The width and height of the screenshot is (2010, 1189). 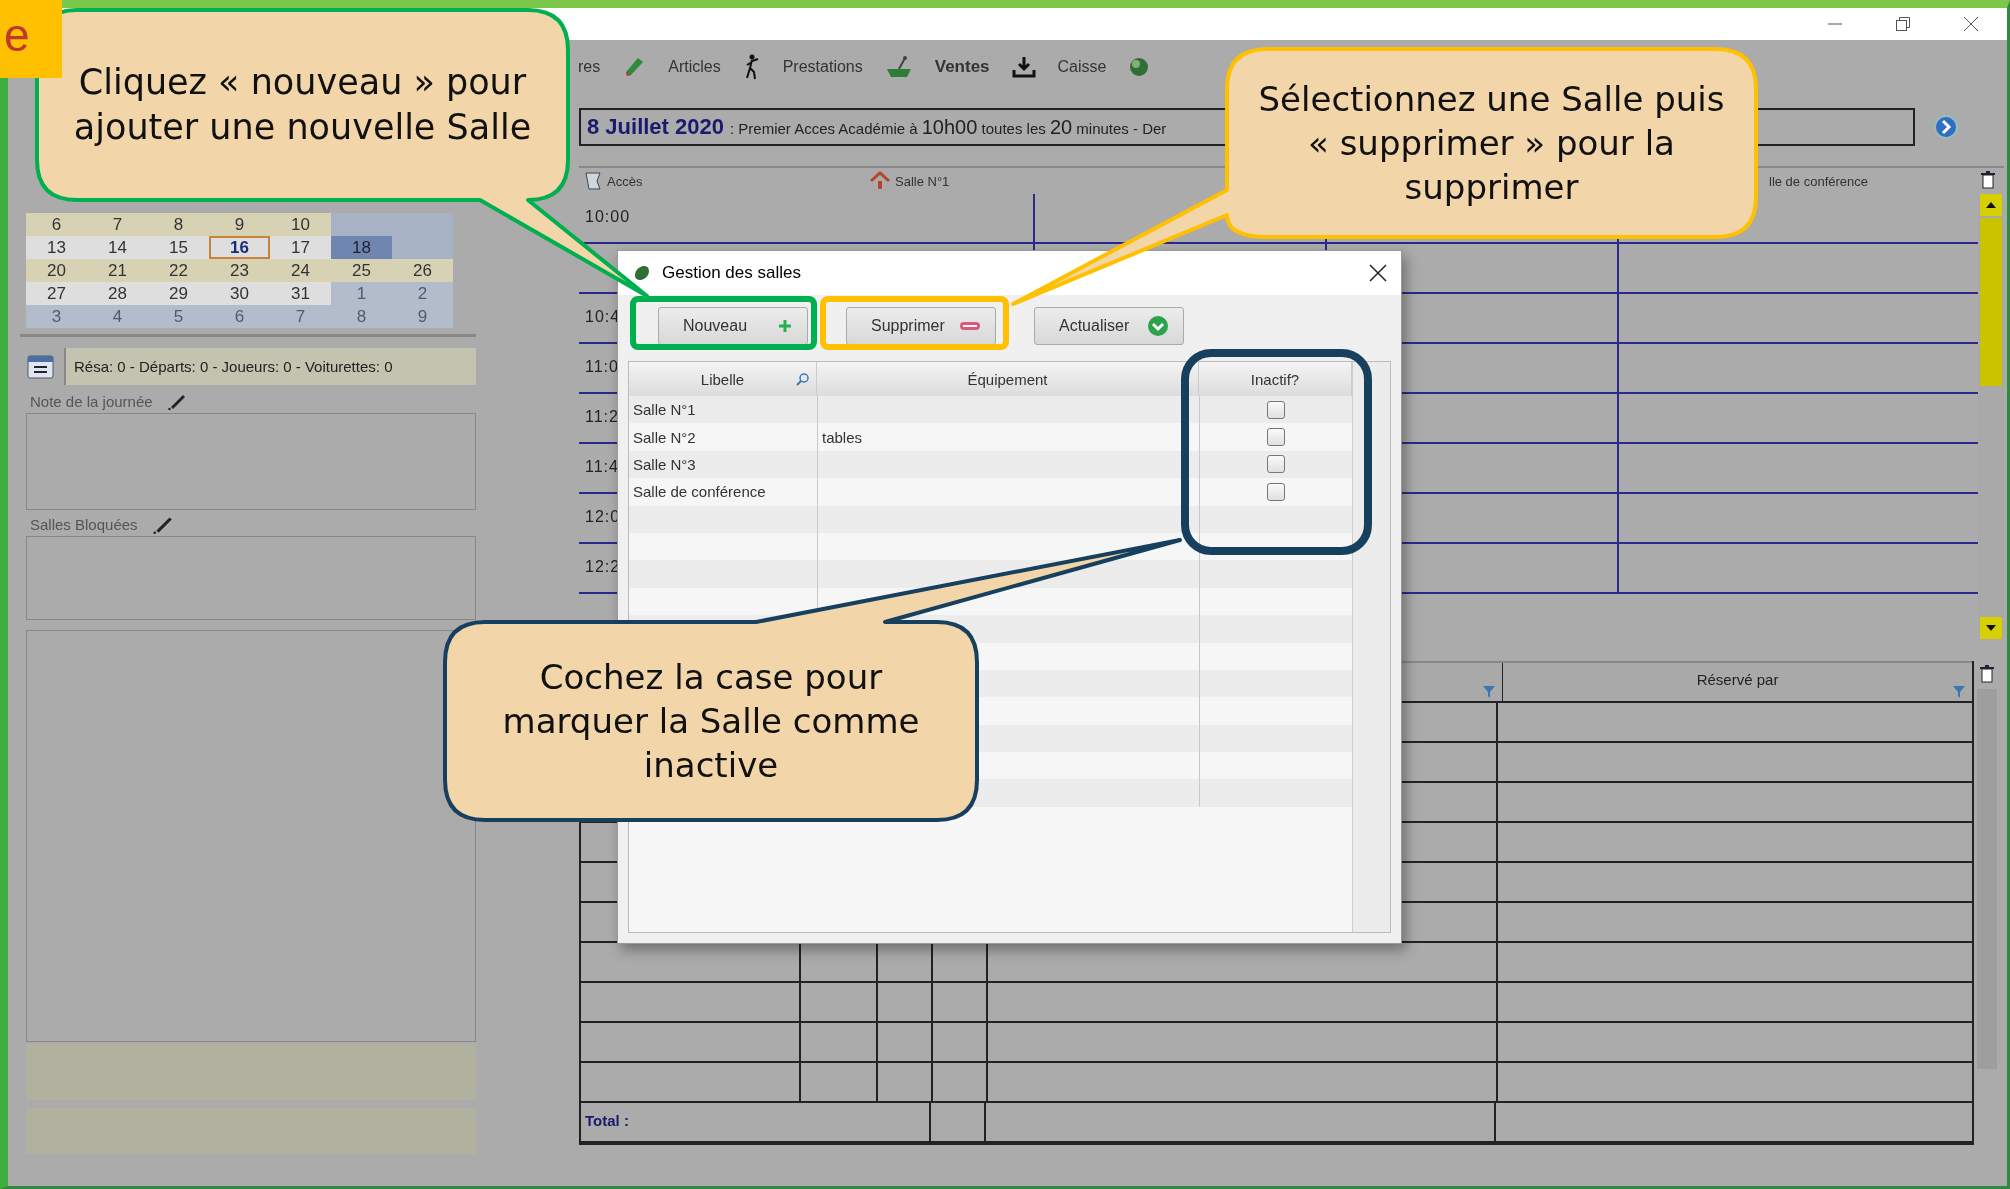 I want to click on toolbar-item: Prestations, so click(x=822, y=67).